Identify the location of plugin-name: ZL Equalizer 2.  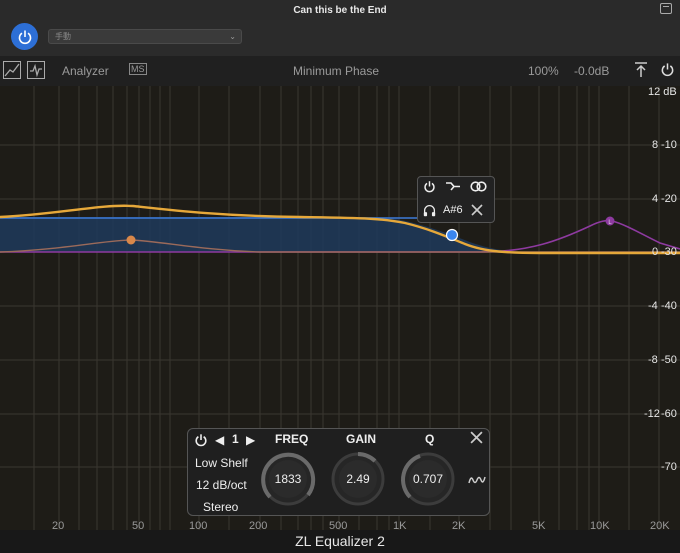
(340, 541).